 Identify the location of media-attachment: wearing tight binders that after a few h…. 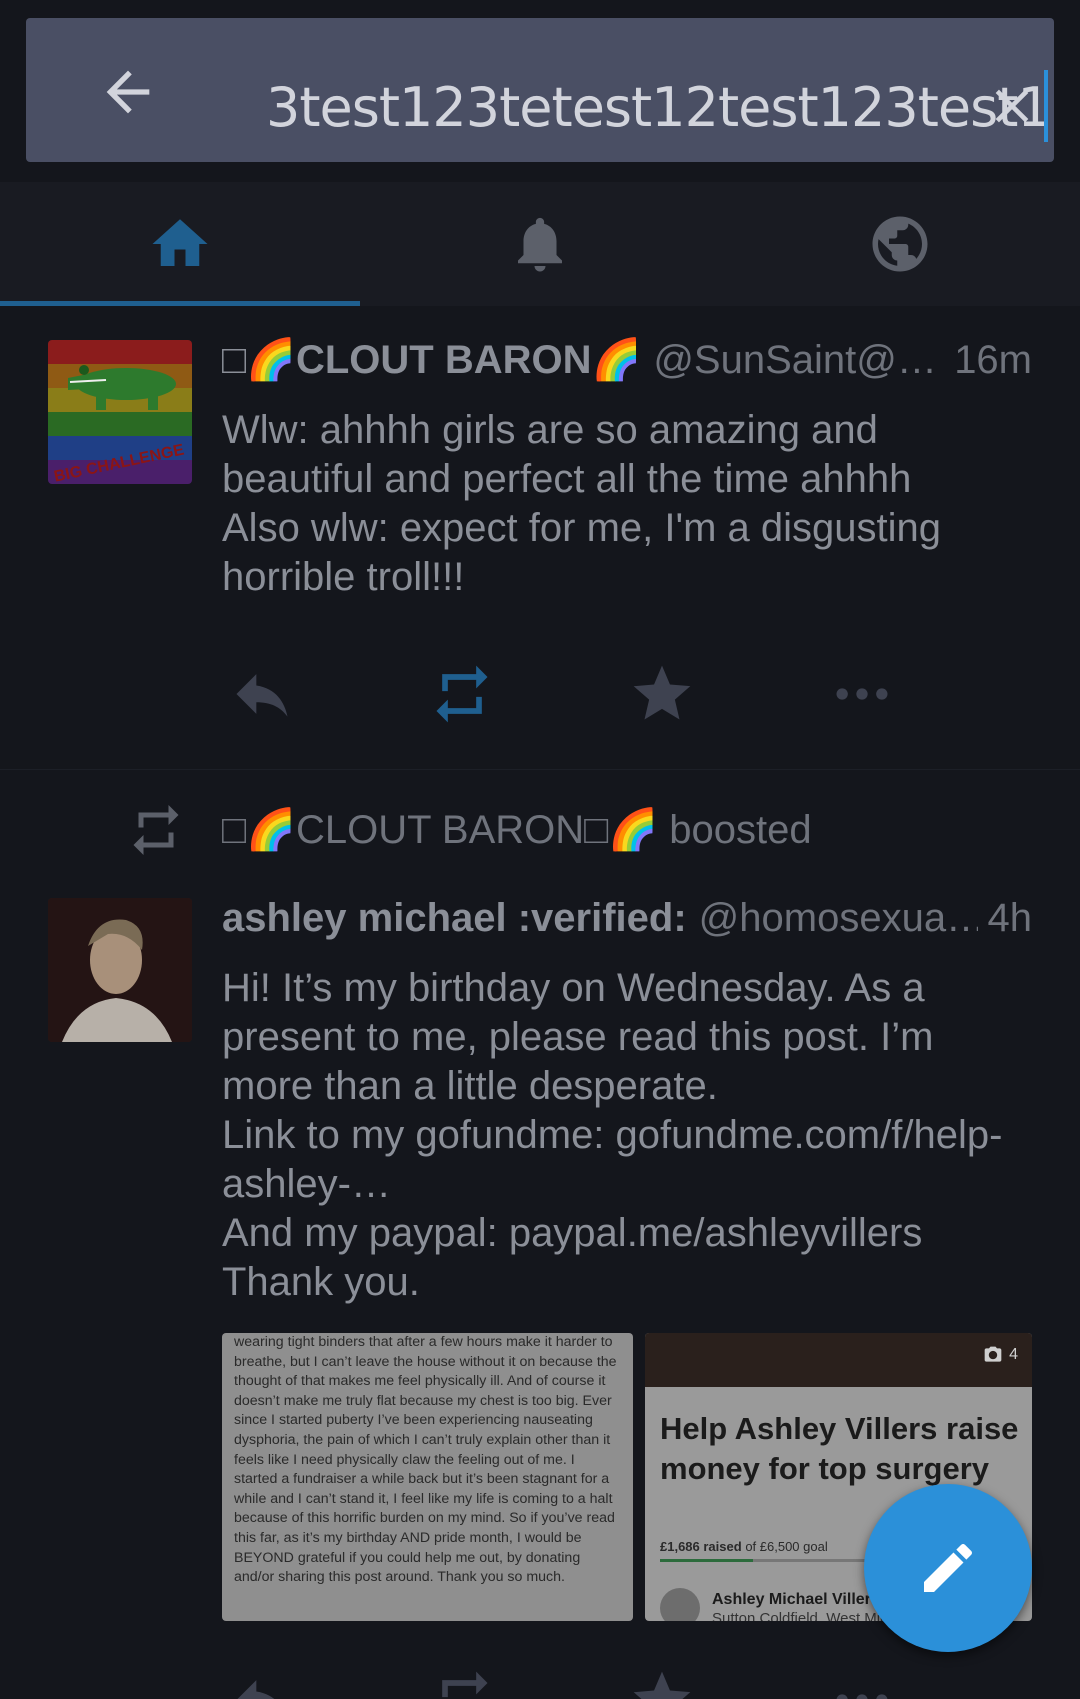
(427, 1477).